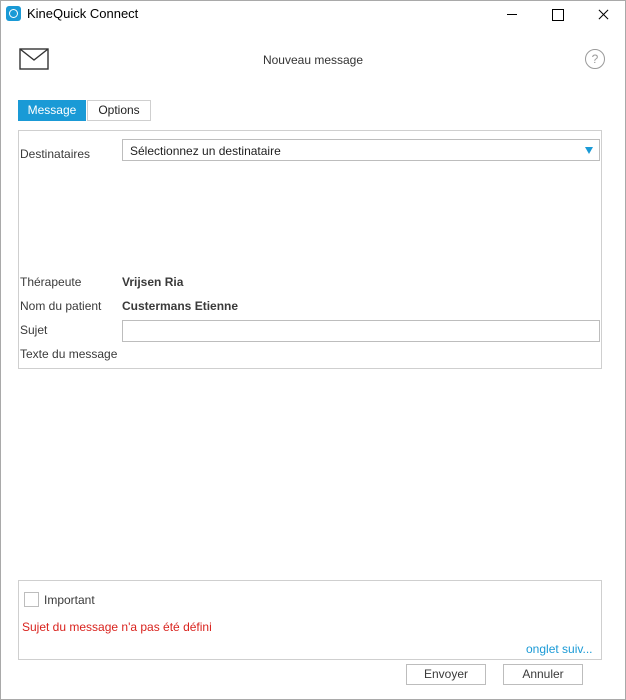 This screenshot has width=626, height=700. I want to click on page-title: Nouveau message, so click(313, 60).